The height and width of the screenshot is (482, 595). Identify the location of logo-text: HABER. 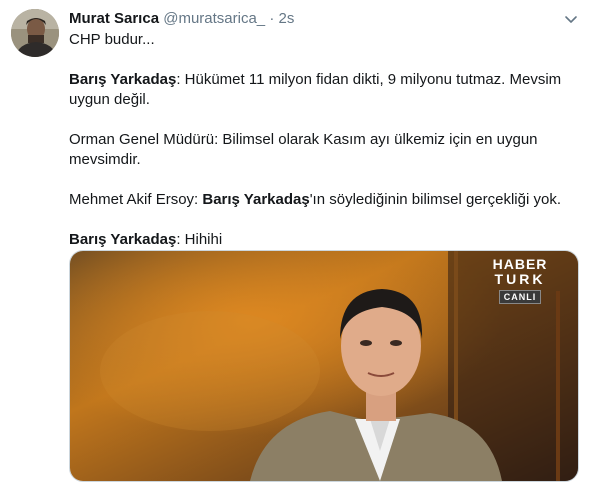
(520, 264).